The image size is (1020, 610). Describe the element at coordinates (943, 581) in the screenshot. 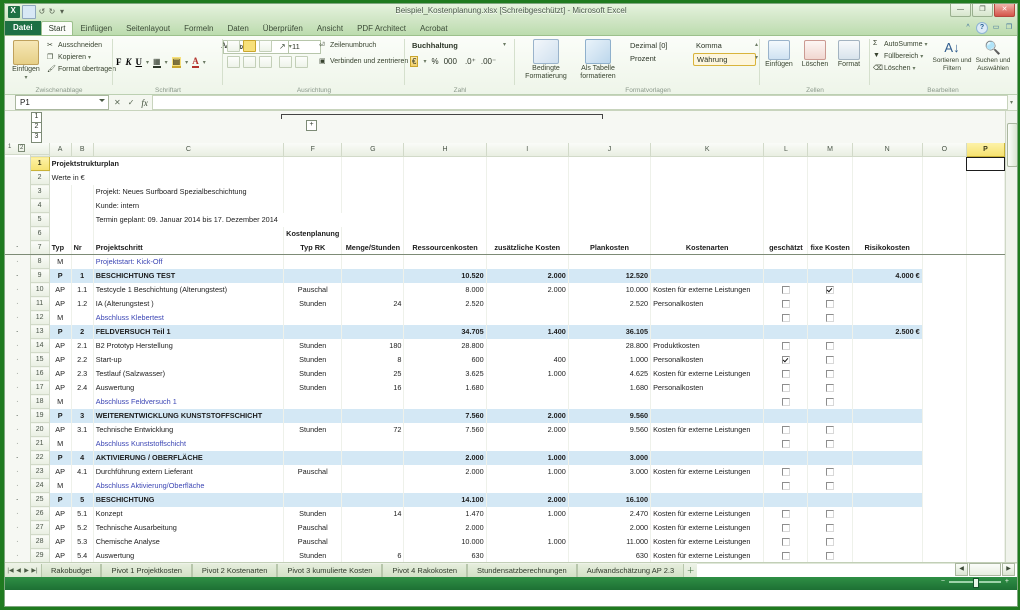

I see `zoom-out-icon: −` at that location.